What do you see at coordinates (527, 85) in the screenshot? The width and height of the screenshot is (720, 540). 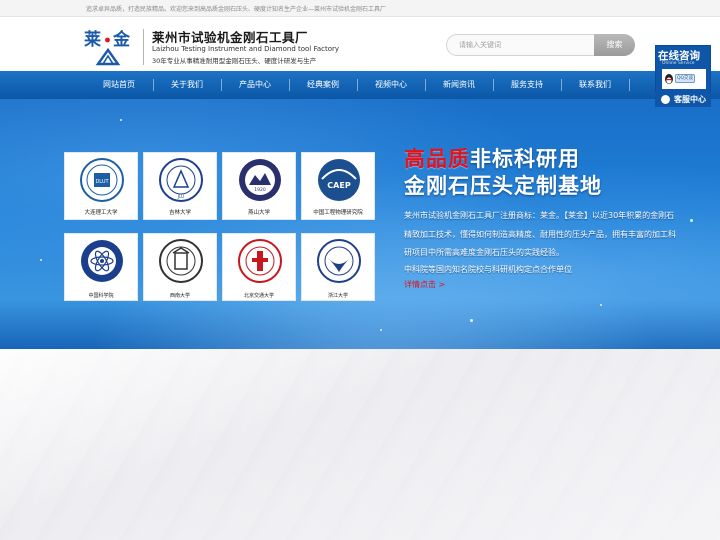 I see `nav-item-service: 服务支持` at bounding box center [527, 85].